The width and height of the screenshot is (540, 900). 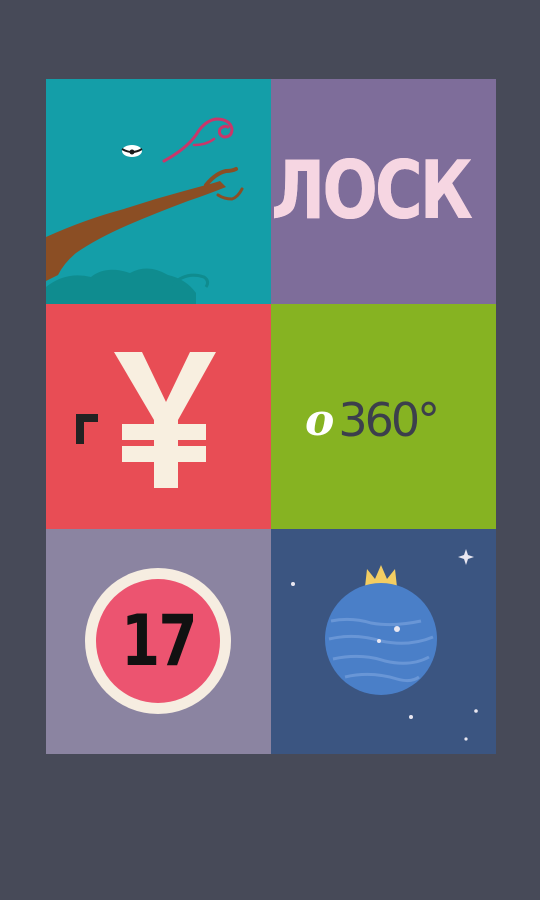 I want to click on ornament-illustration, so click(x=384, y=645).